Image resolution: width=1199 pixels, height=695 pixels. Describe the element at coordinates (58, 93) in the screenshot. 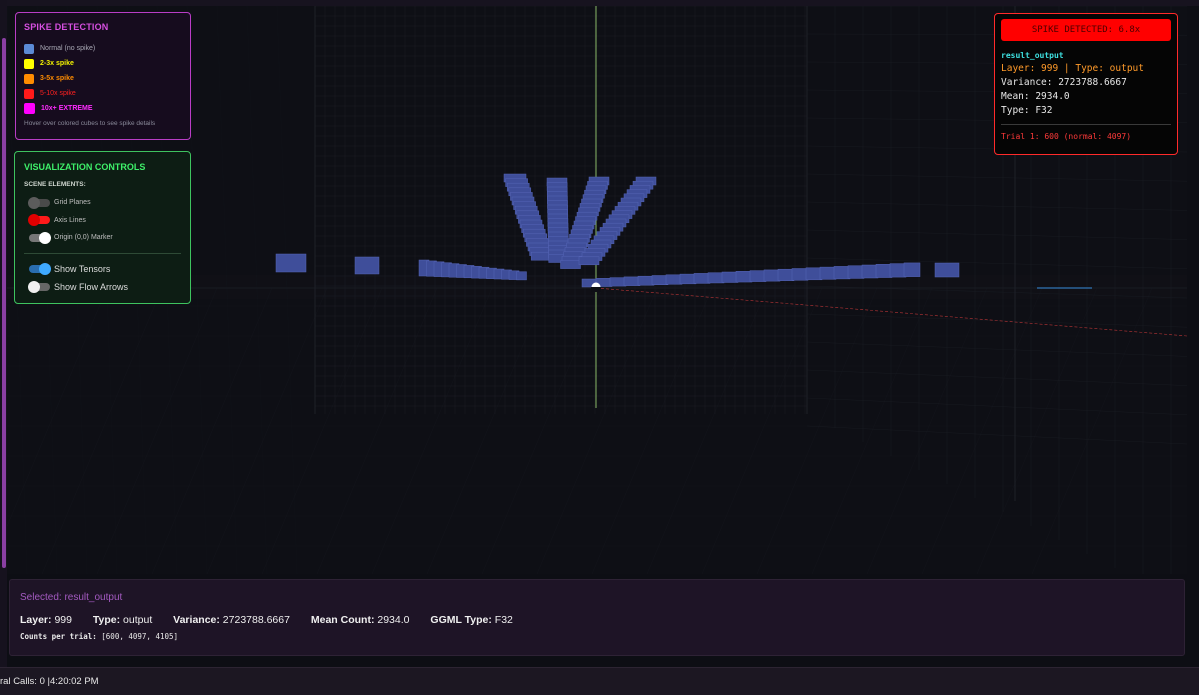

I see `legend-label: 5-10x spike` at that location.